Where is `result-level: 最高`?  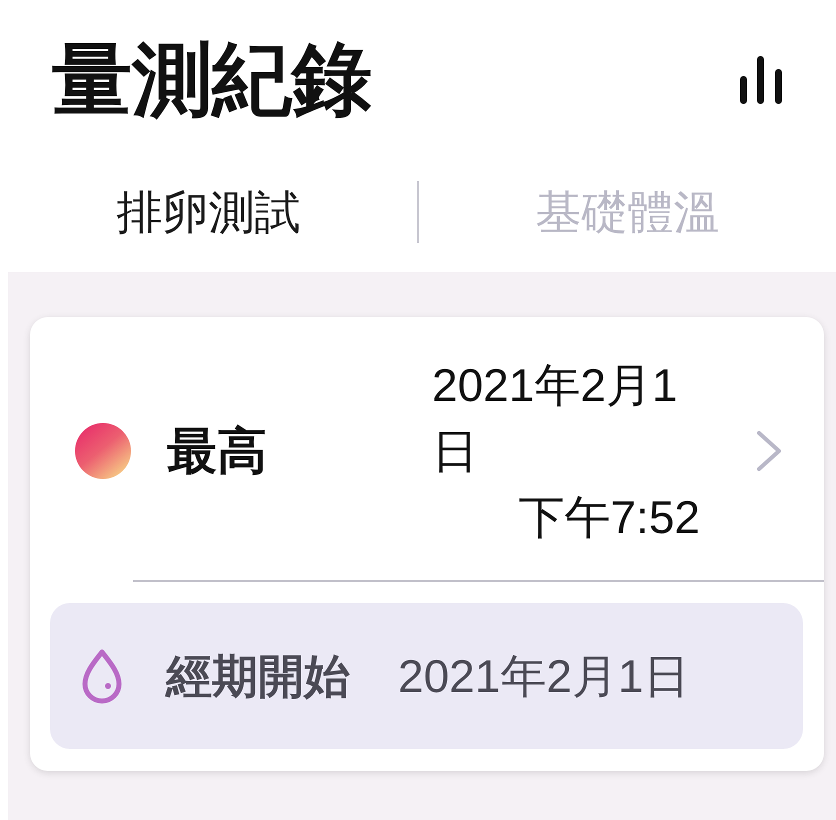 result-level: 最高 is located at coordinates (217, 451).